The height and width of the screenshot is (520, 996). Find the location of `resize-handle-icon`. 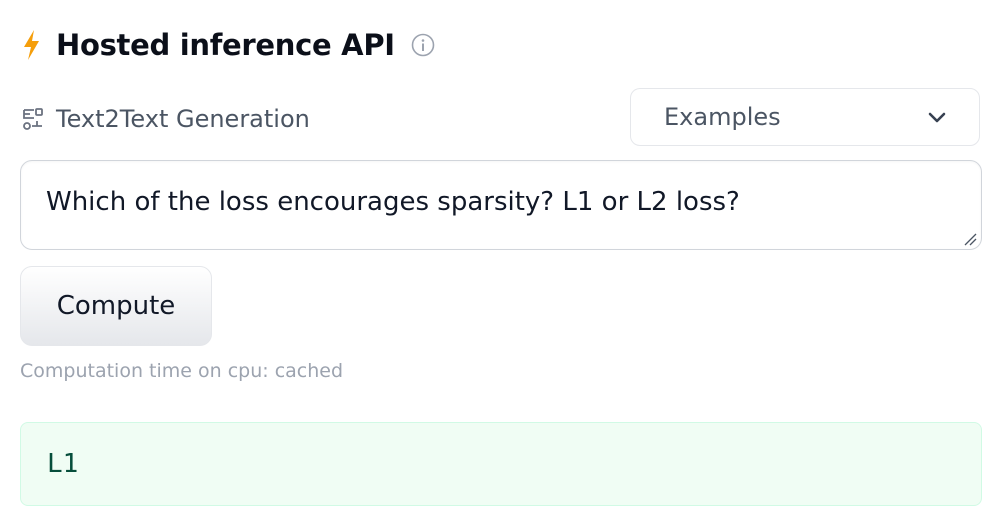

resize-handle-icon is located at coordinates (970, 238).